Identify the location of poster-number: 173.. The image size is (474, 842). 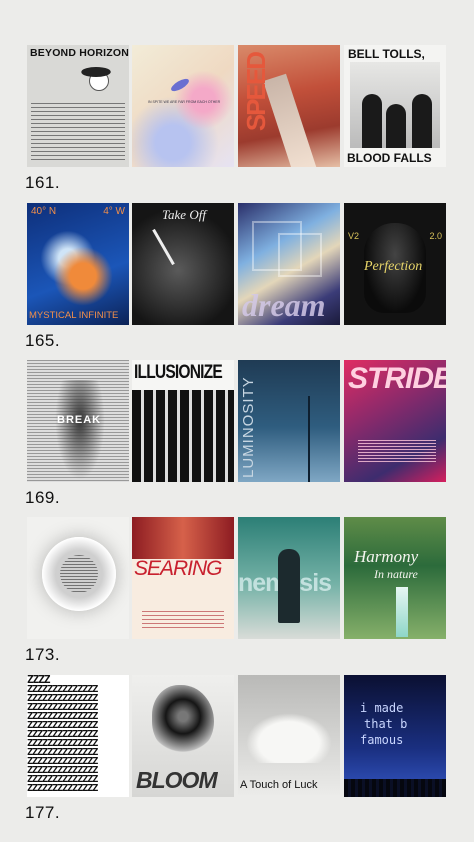
(43, 654).